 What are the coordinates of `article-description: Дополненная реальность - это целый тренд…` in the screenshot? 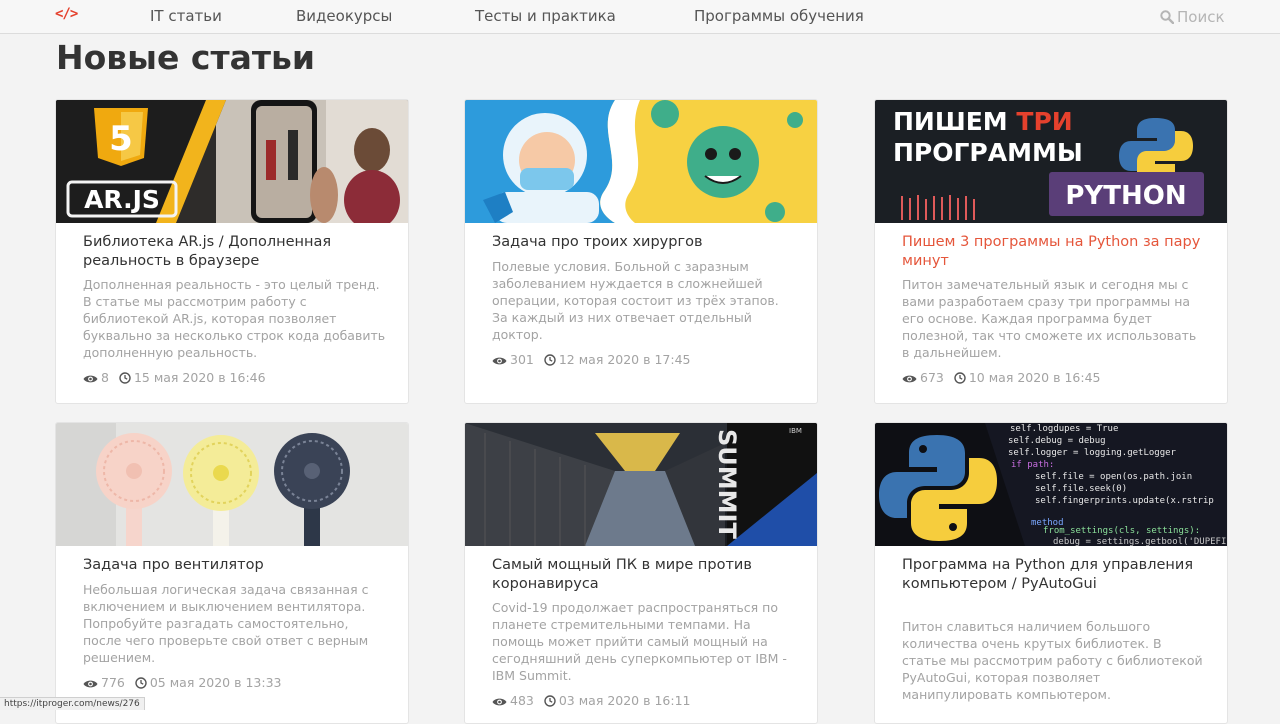 It's located at (234, 318).